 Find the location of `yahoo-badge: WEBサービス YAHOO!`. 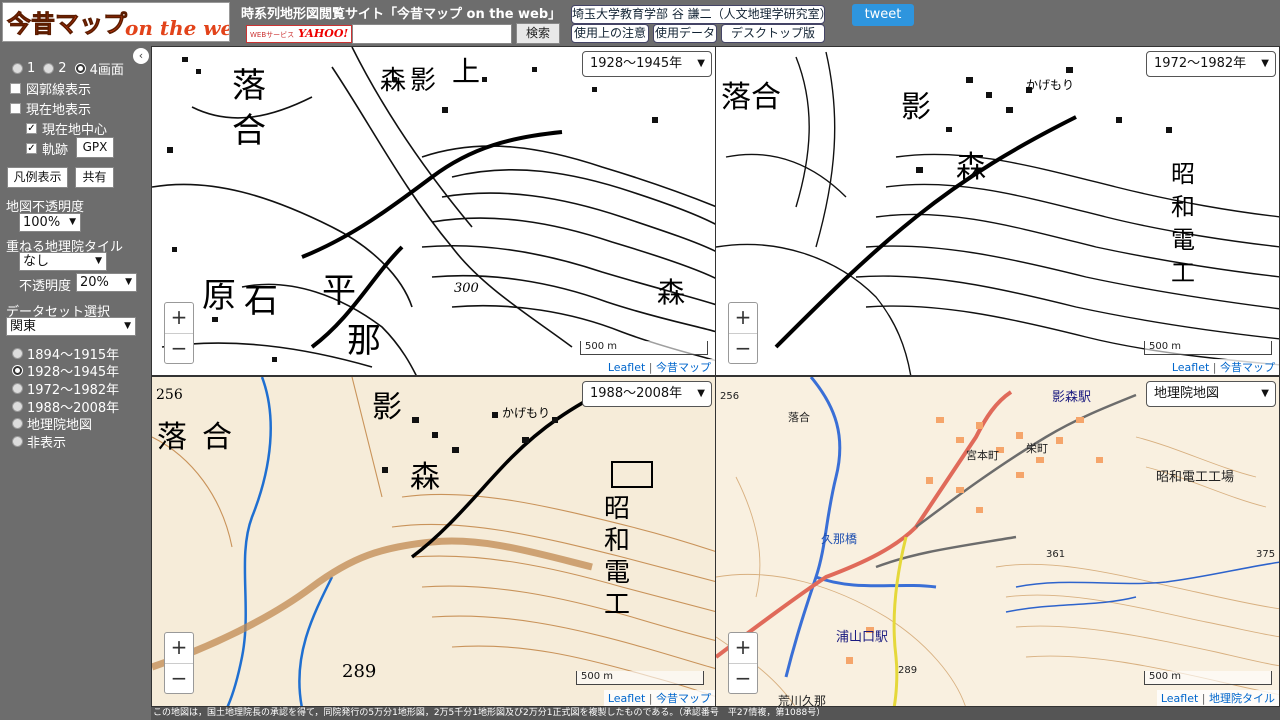

yahoo-badge: WEBサービス YAHOO! is located at coordinates (299, 34).